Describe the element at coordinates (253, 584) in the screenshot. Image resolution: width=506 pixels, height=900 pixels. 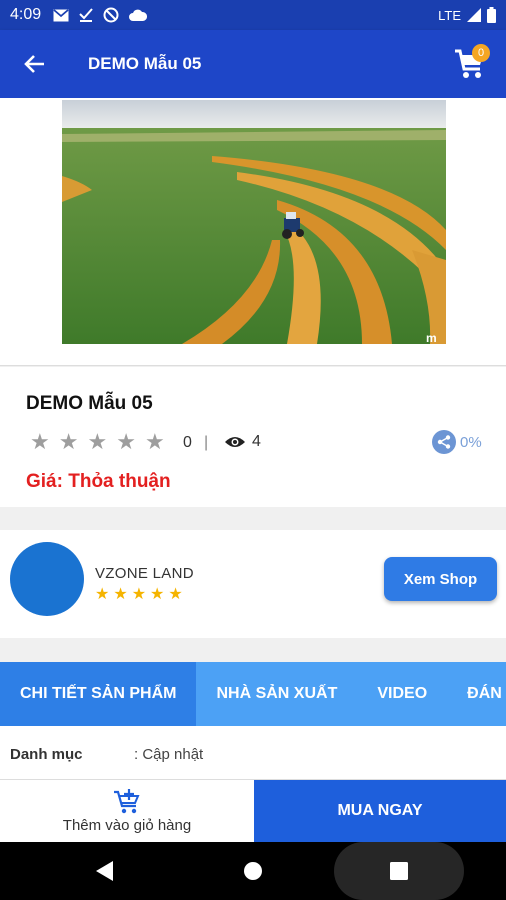
I see `shop-card: VZONE LAND ★ ★ ★ ★ ★ Xem Shop` at that location.